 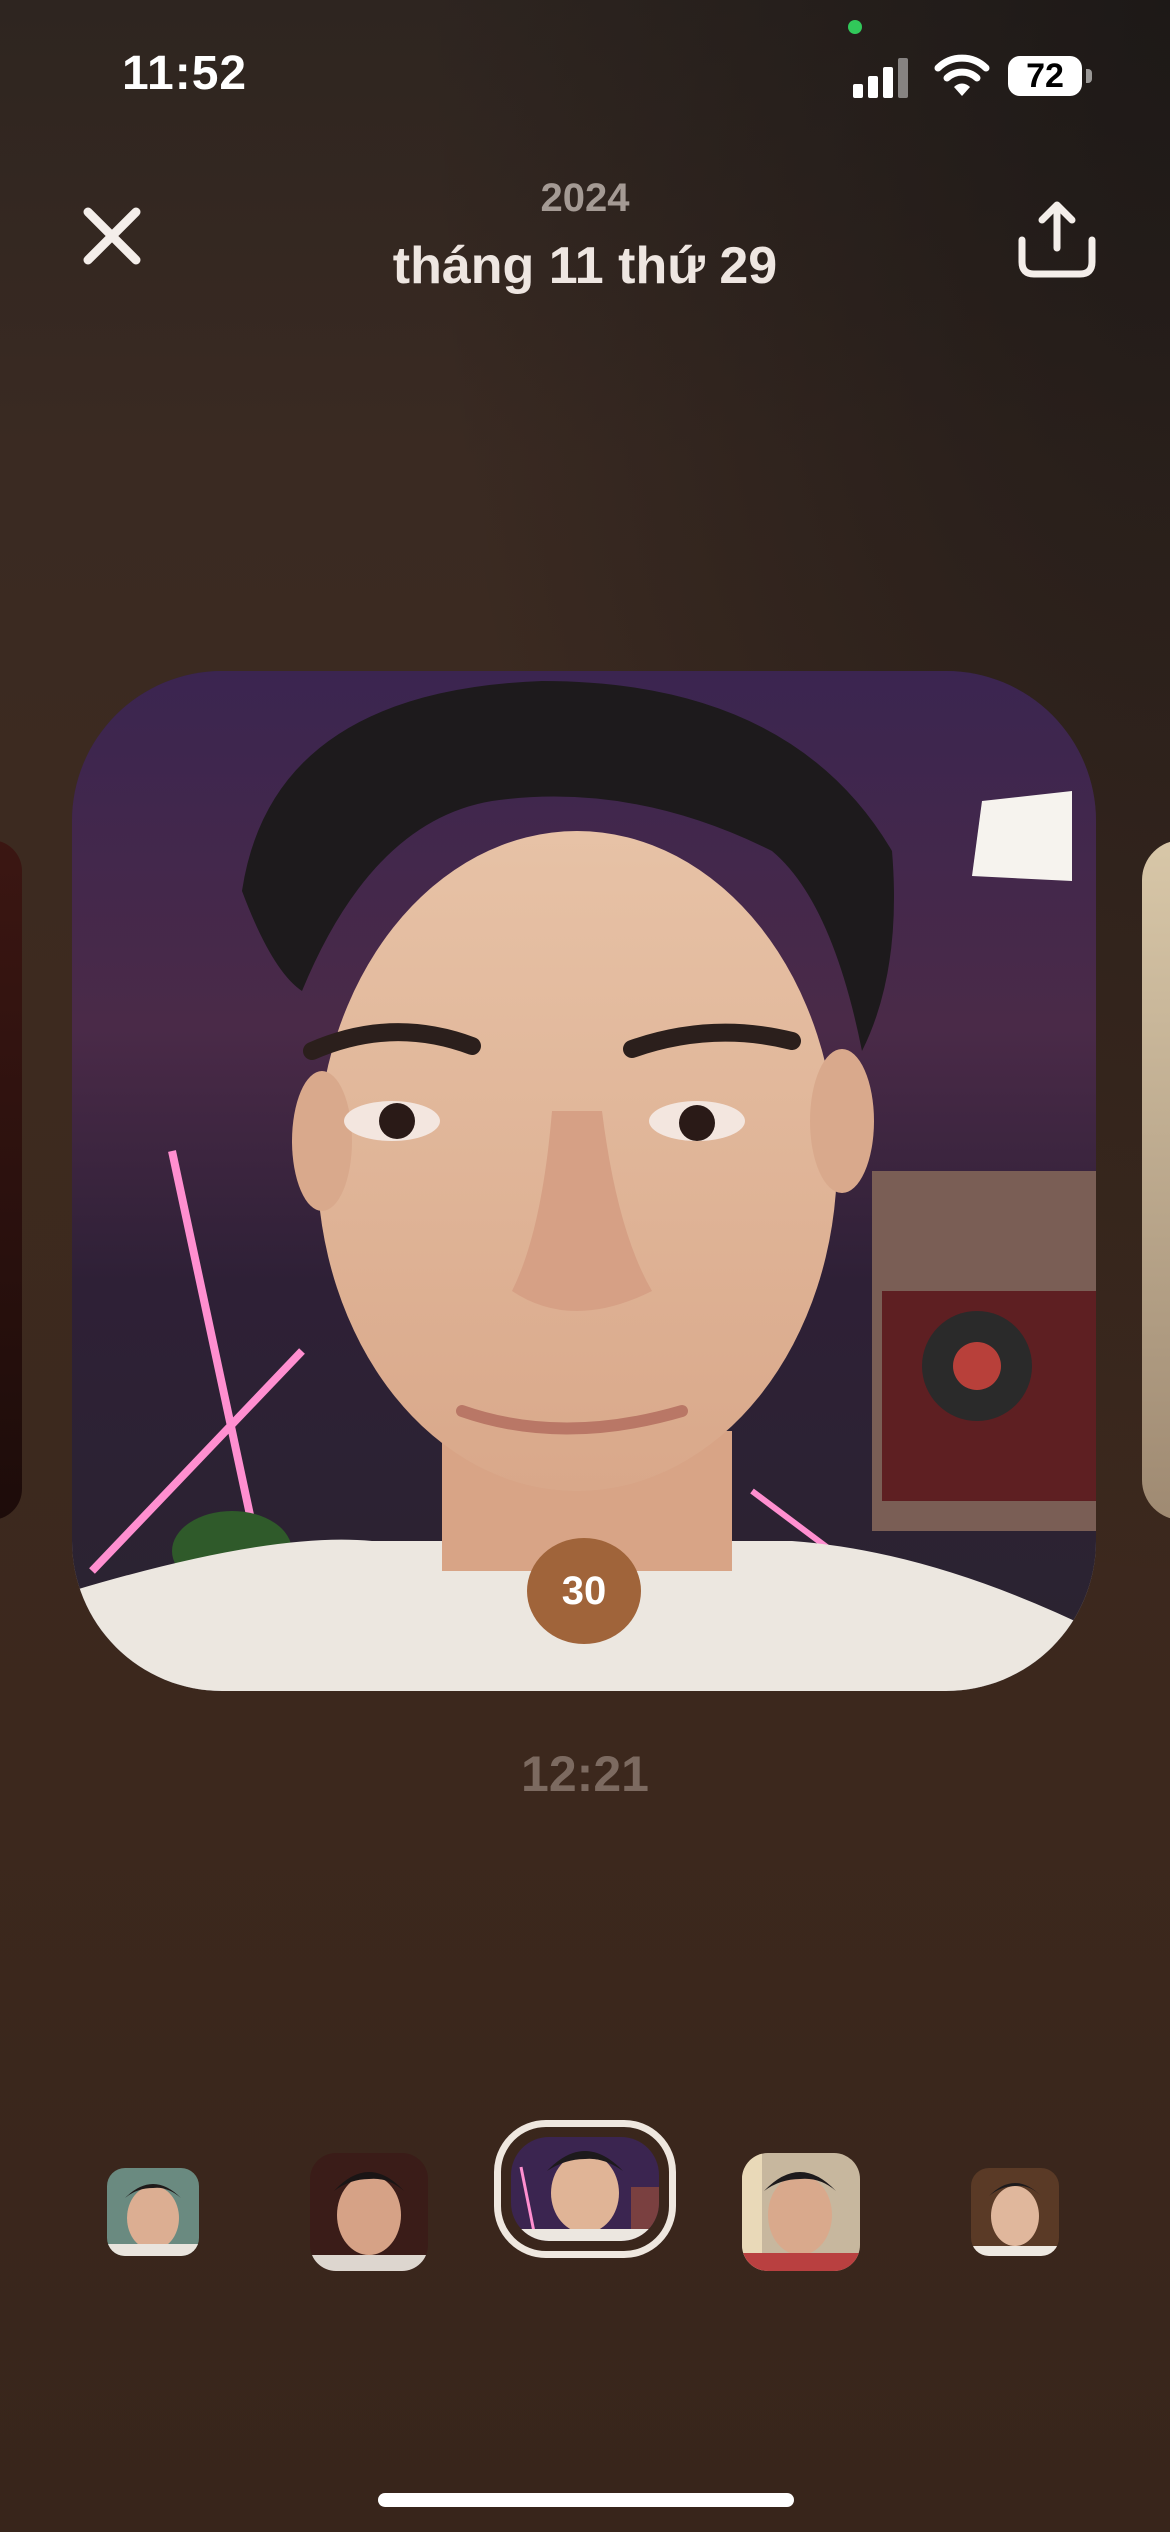 What do you see at coordinates (586, 2500) in the screenshot?
I see `home-indicator` at bounding box center [586, 2500].